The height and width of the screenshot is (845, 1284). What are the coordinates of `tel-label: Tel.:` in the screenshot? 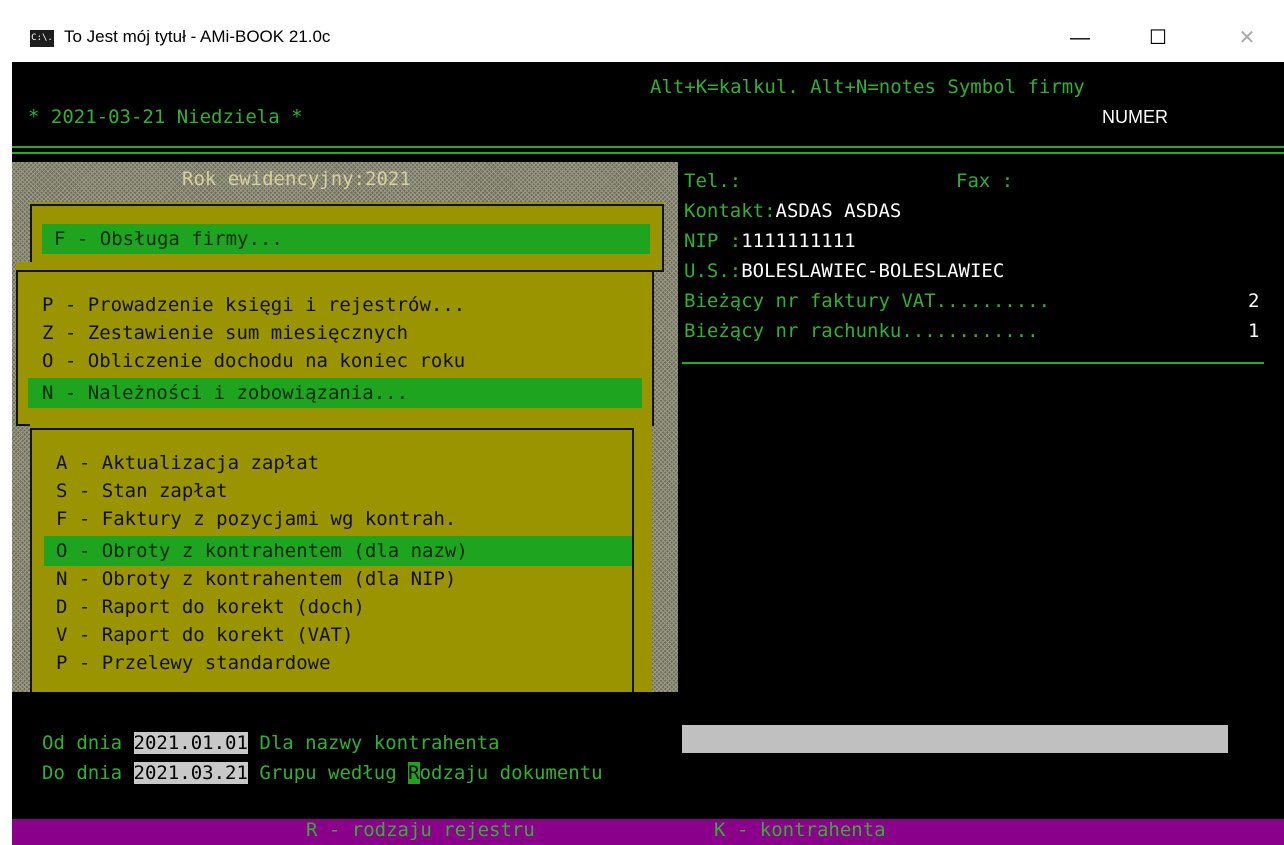 It's located at (713, 181).